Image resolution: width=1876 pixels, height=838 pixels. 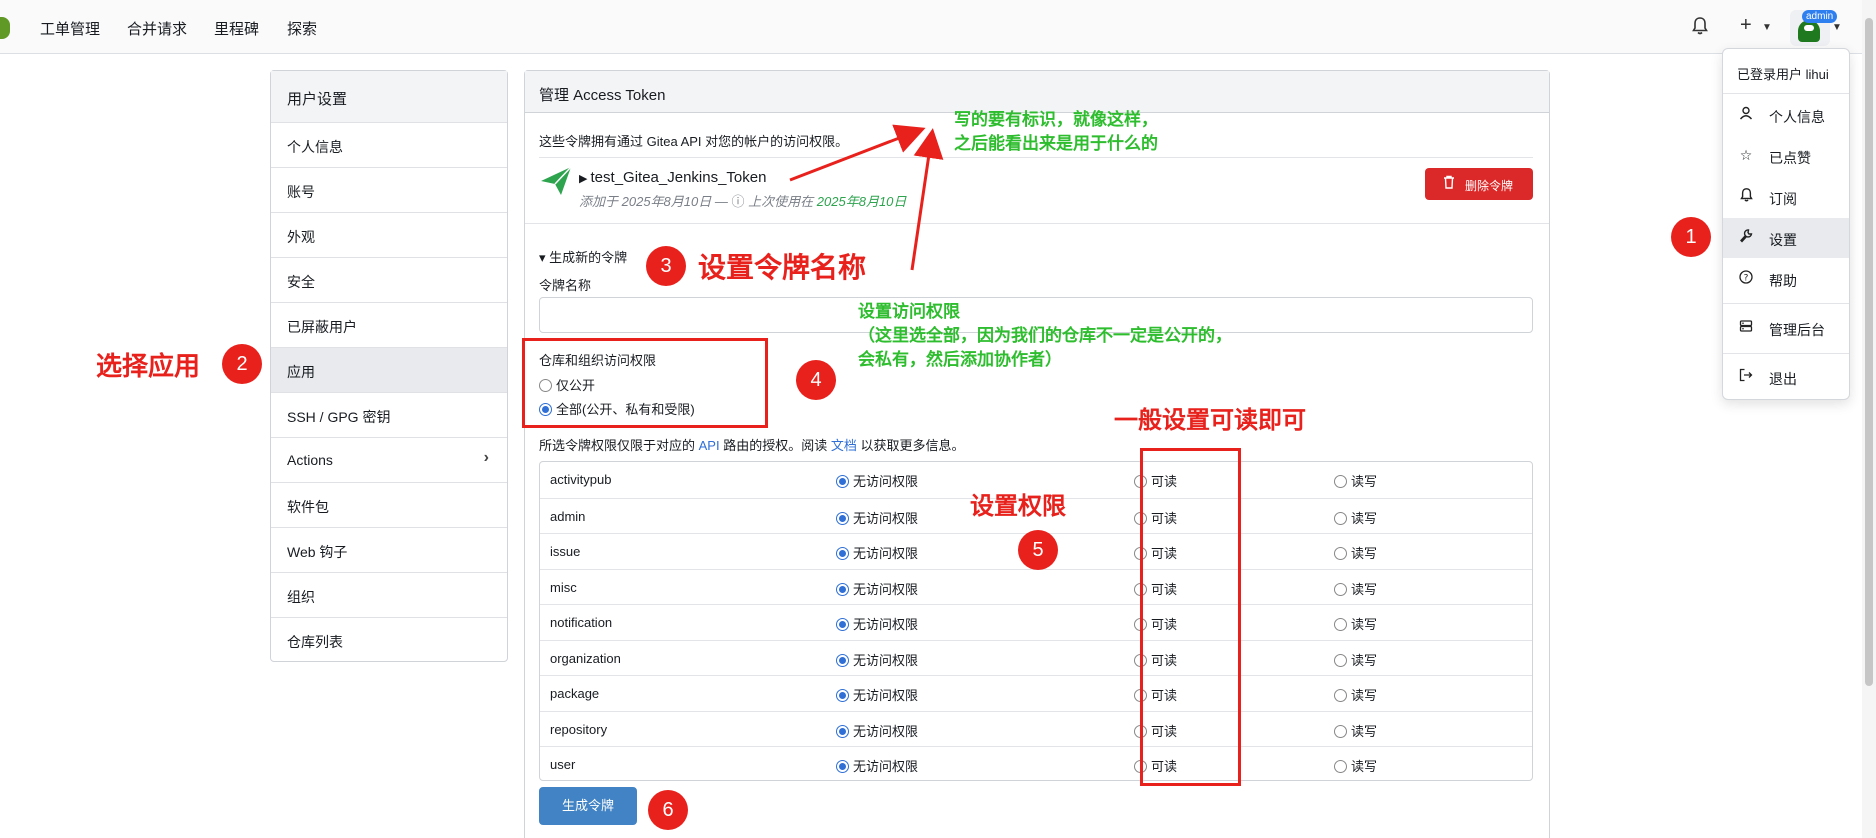 I want to click on generate-token-summary: ▾ 生成新的令牌, so click(x=583, y=256).